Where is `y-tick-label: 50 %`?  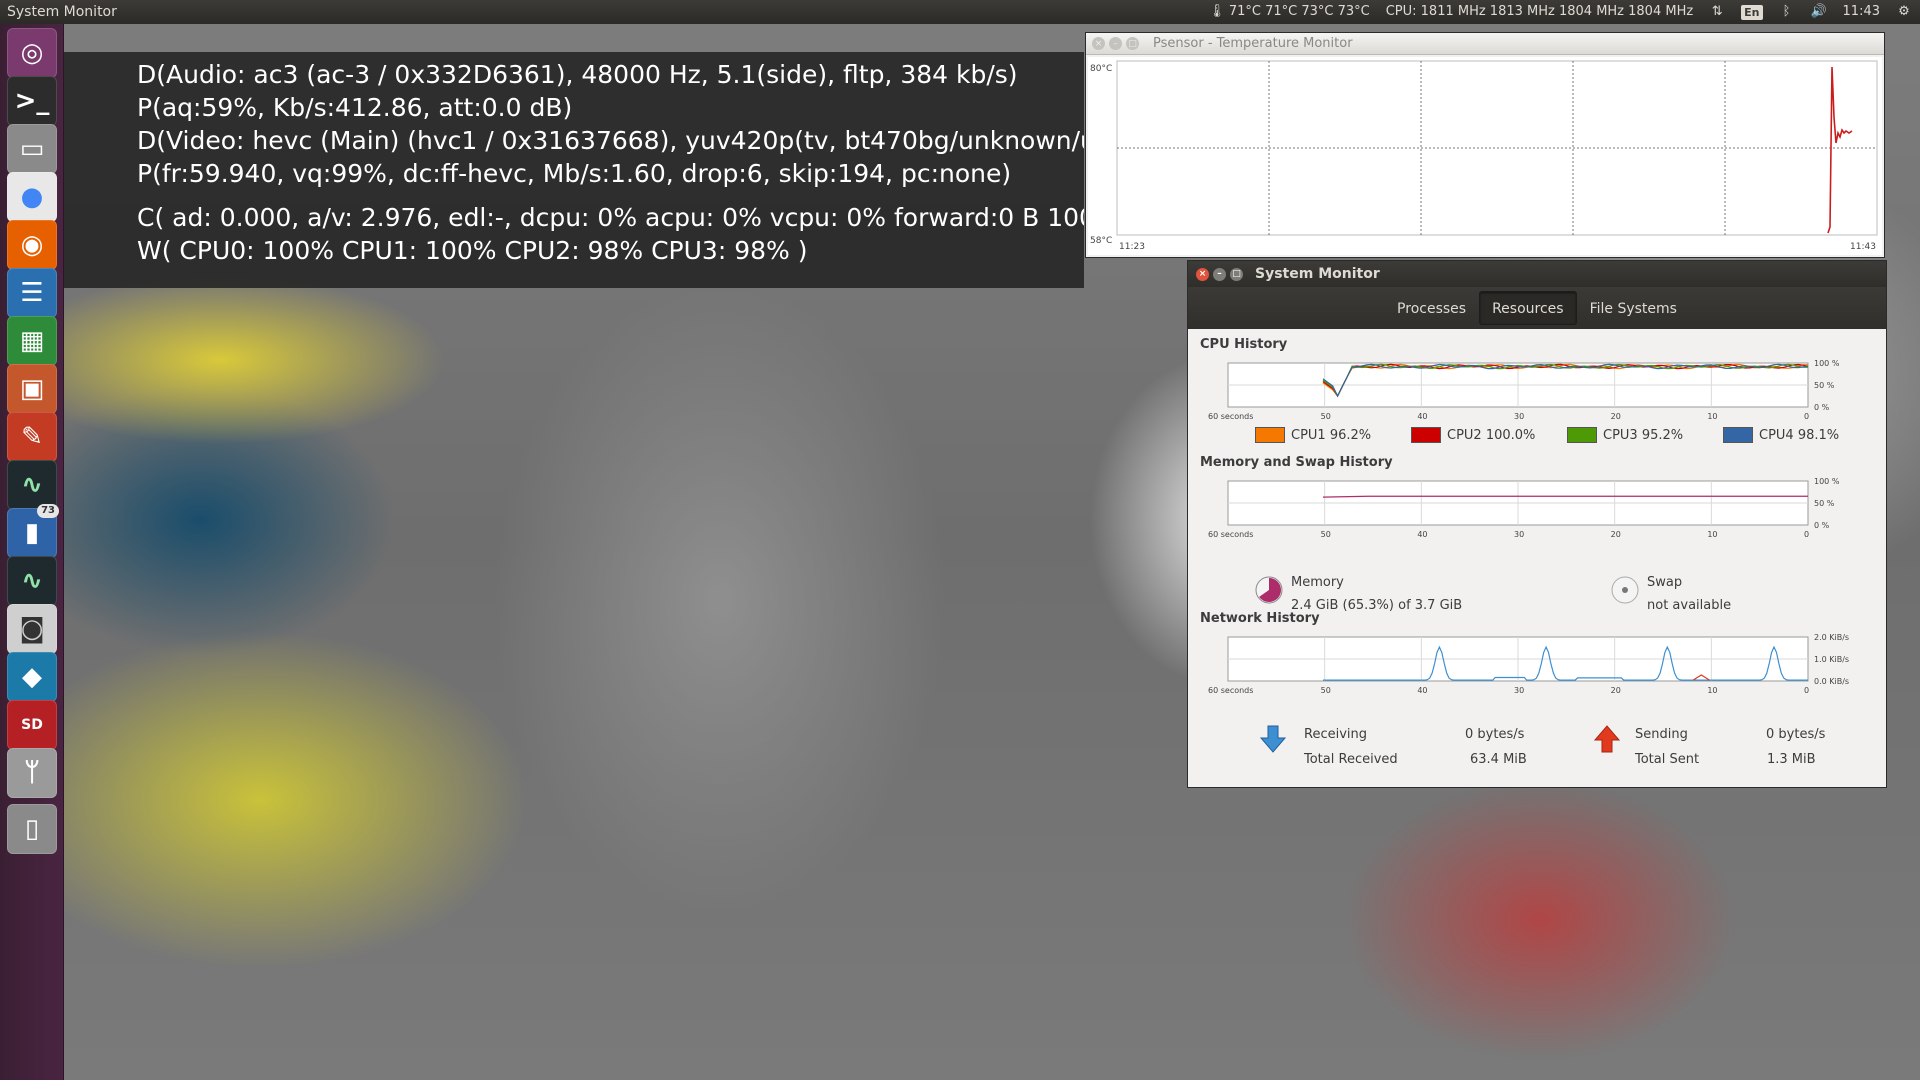 y-tick-label: 50 % is located at coordinates (1824, 503).